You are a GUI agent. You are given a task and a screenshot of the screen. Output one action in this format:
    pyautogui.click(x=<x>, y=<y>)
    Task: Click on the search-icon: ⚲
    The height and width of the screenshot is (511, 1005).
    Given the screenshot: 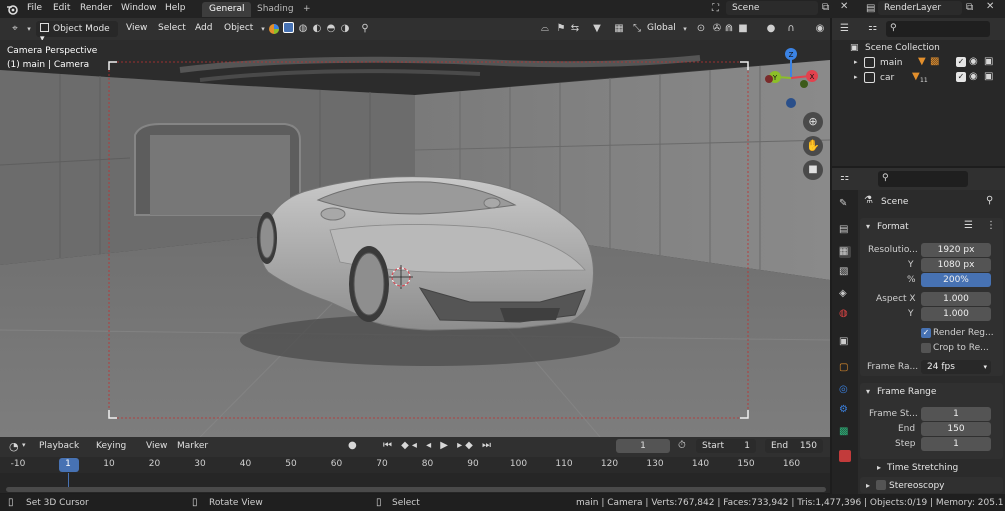 What is the action you would take?
    pyautogui.click(x=365, y=29)
    